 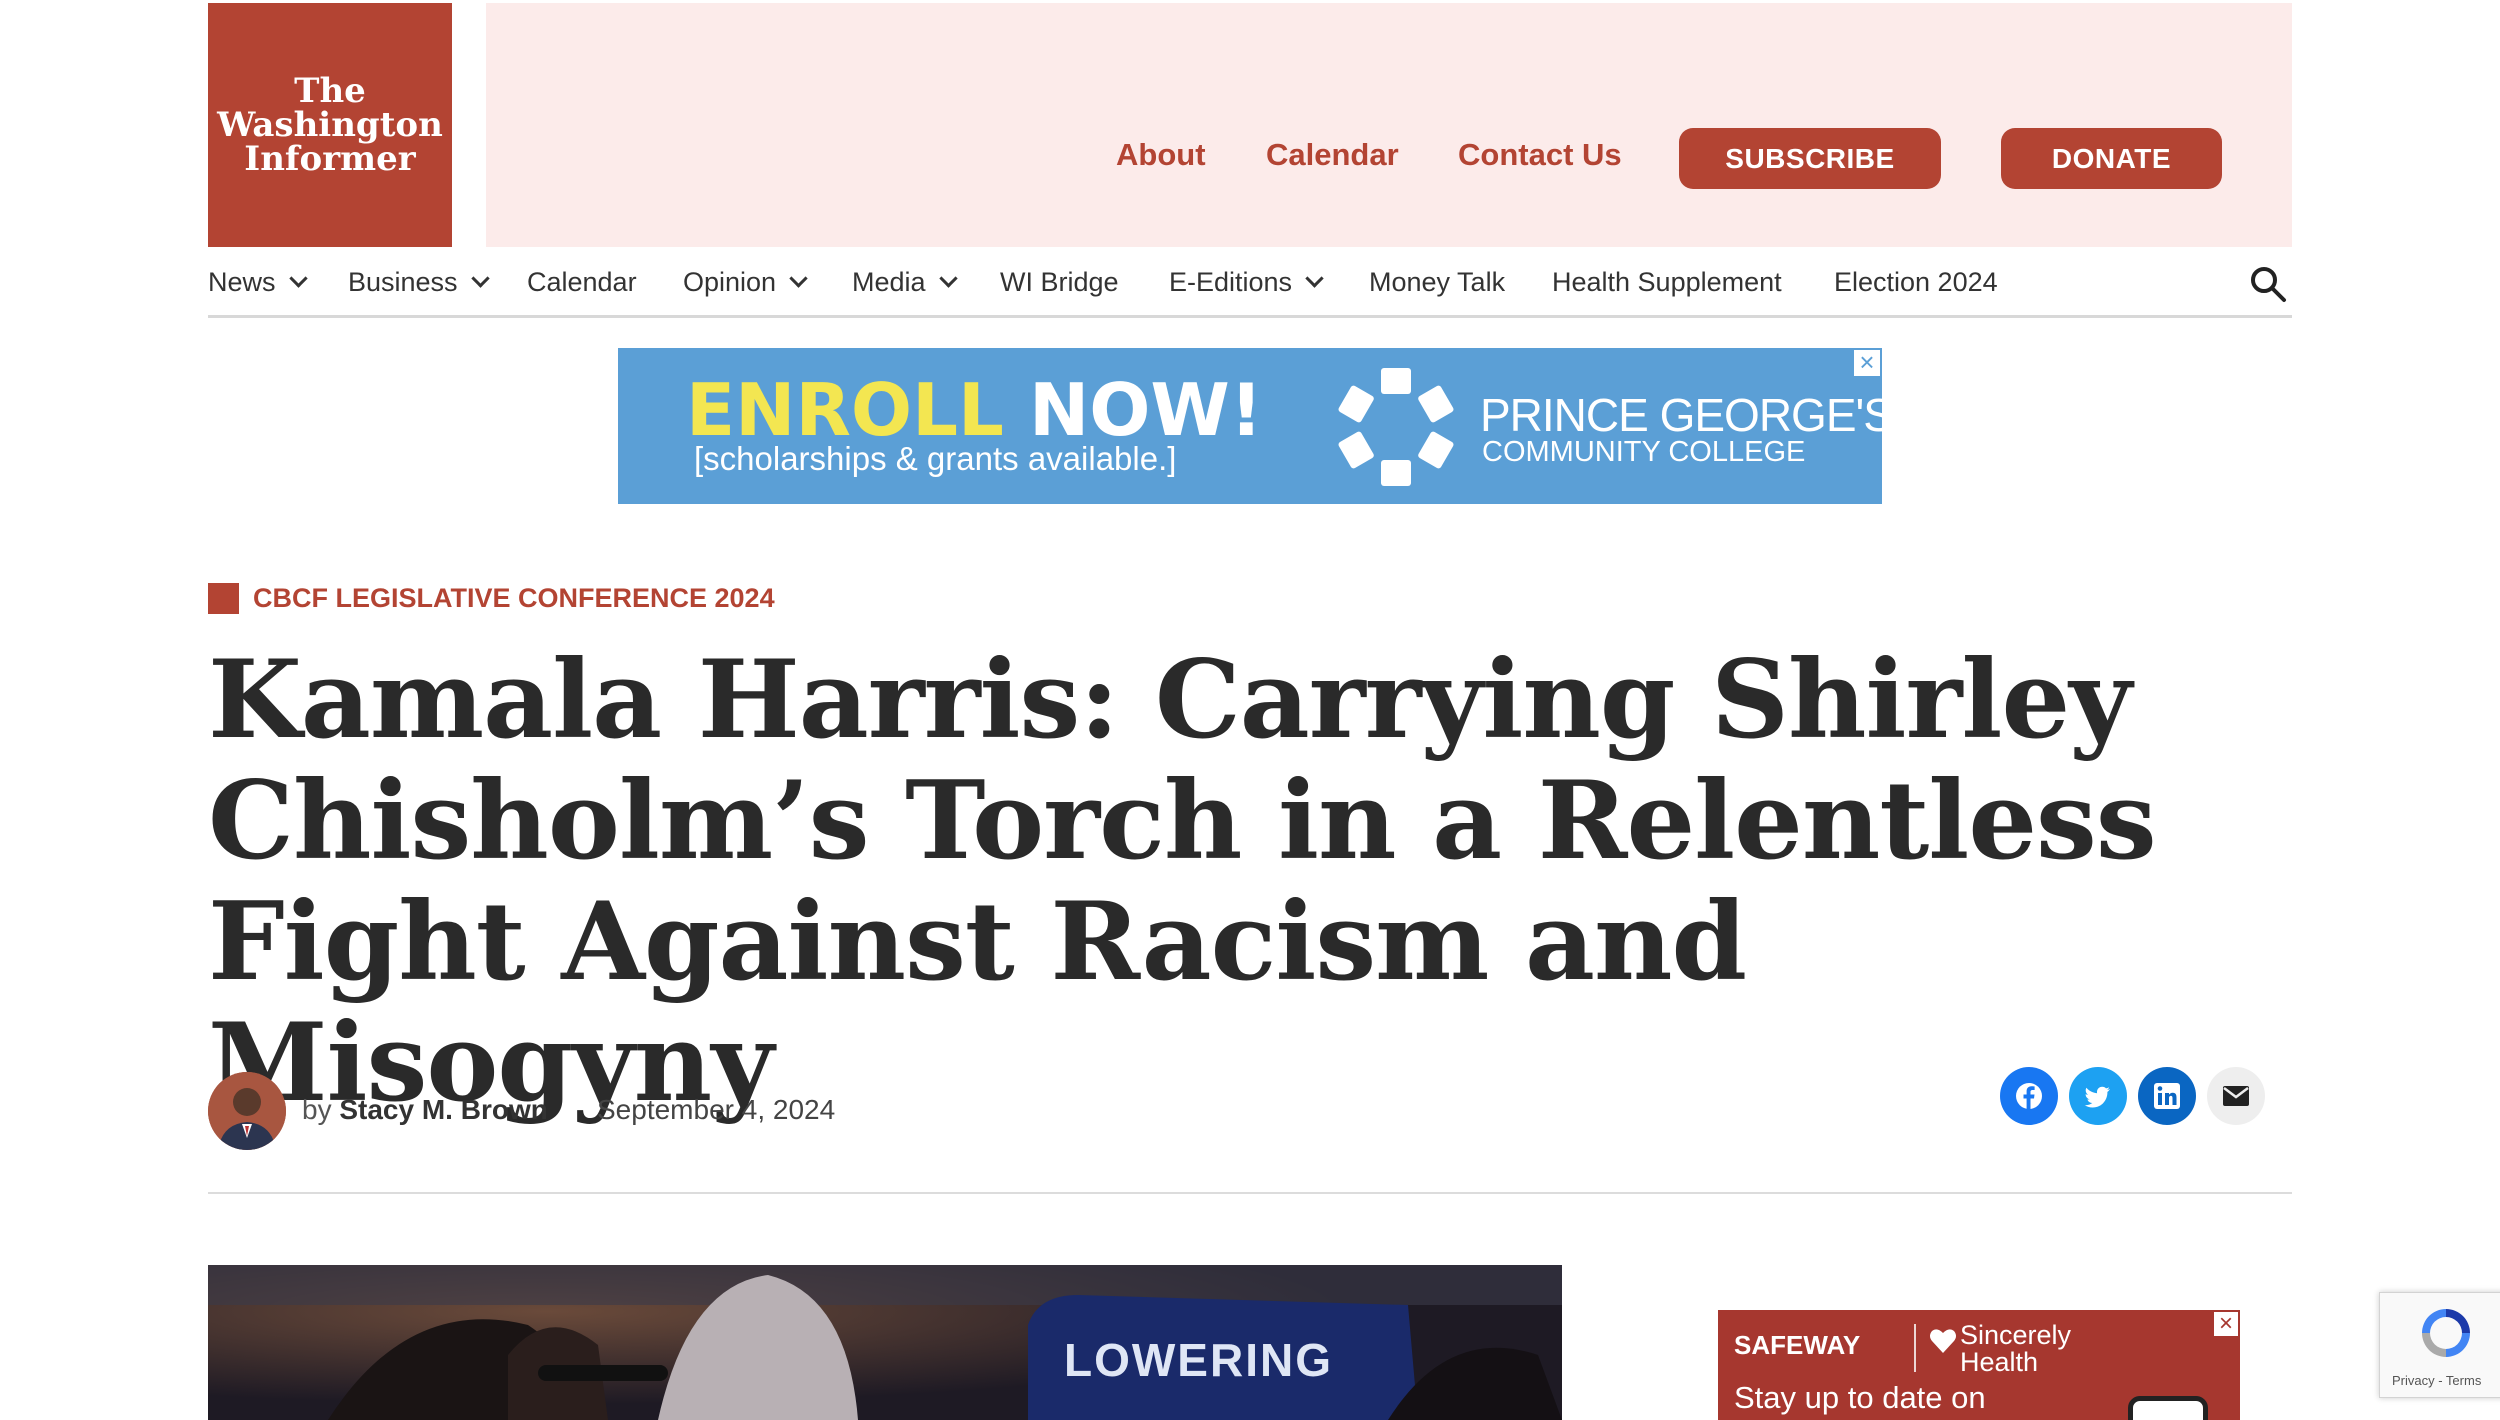 I want to click on author-avatar, so click(x=247, y=1111).